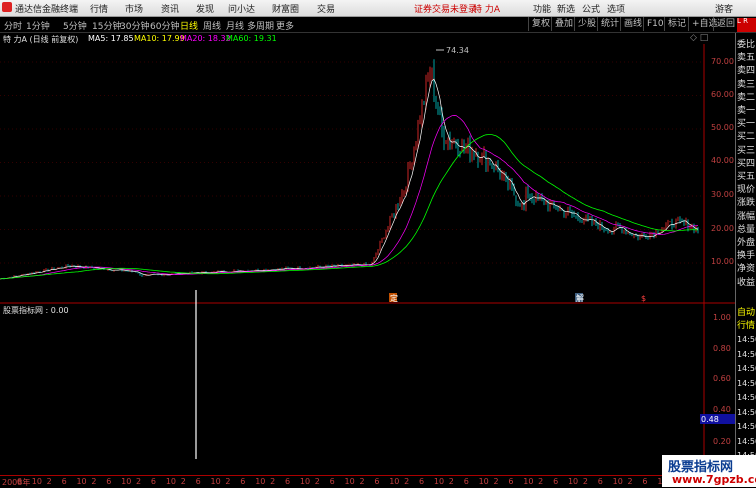  Describe the element at coordinates (746, 229) in the screenshot. I see `quote-label: 总量` at that location.